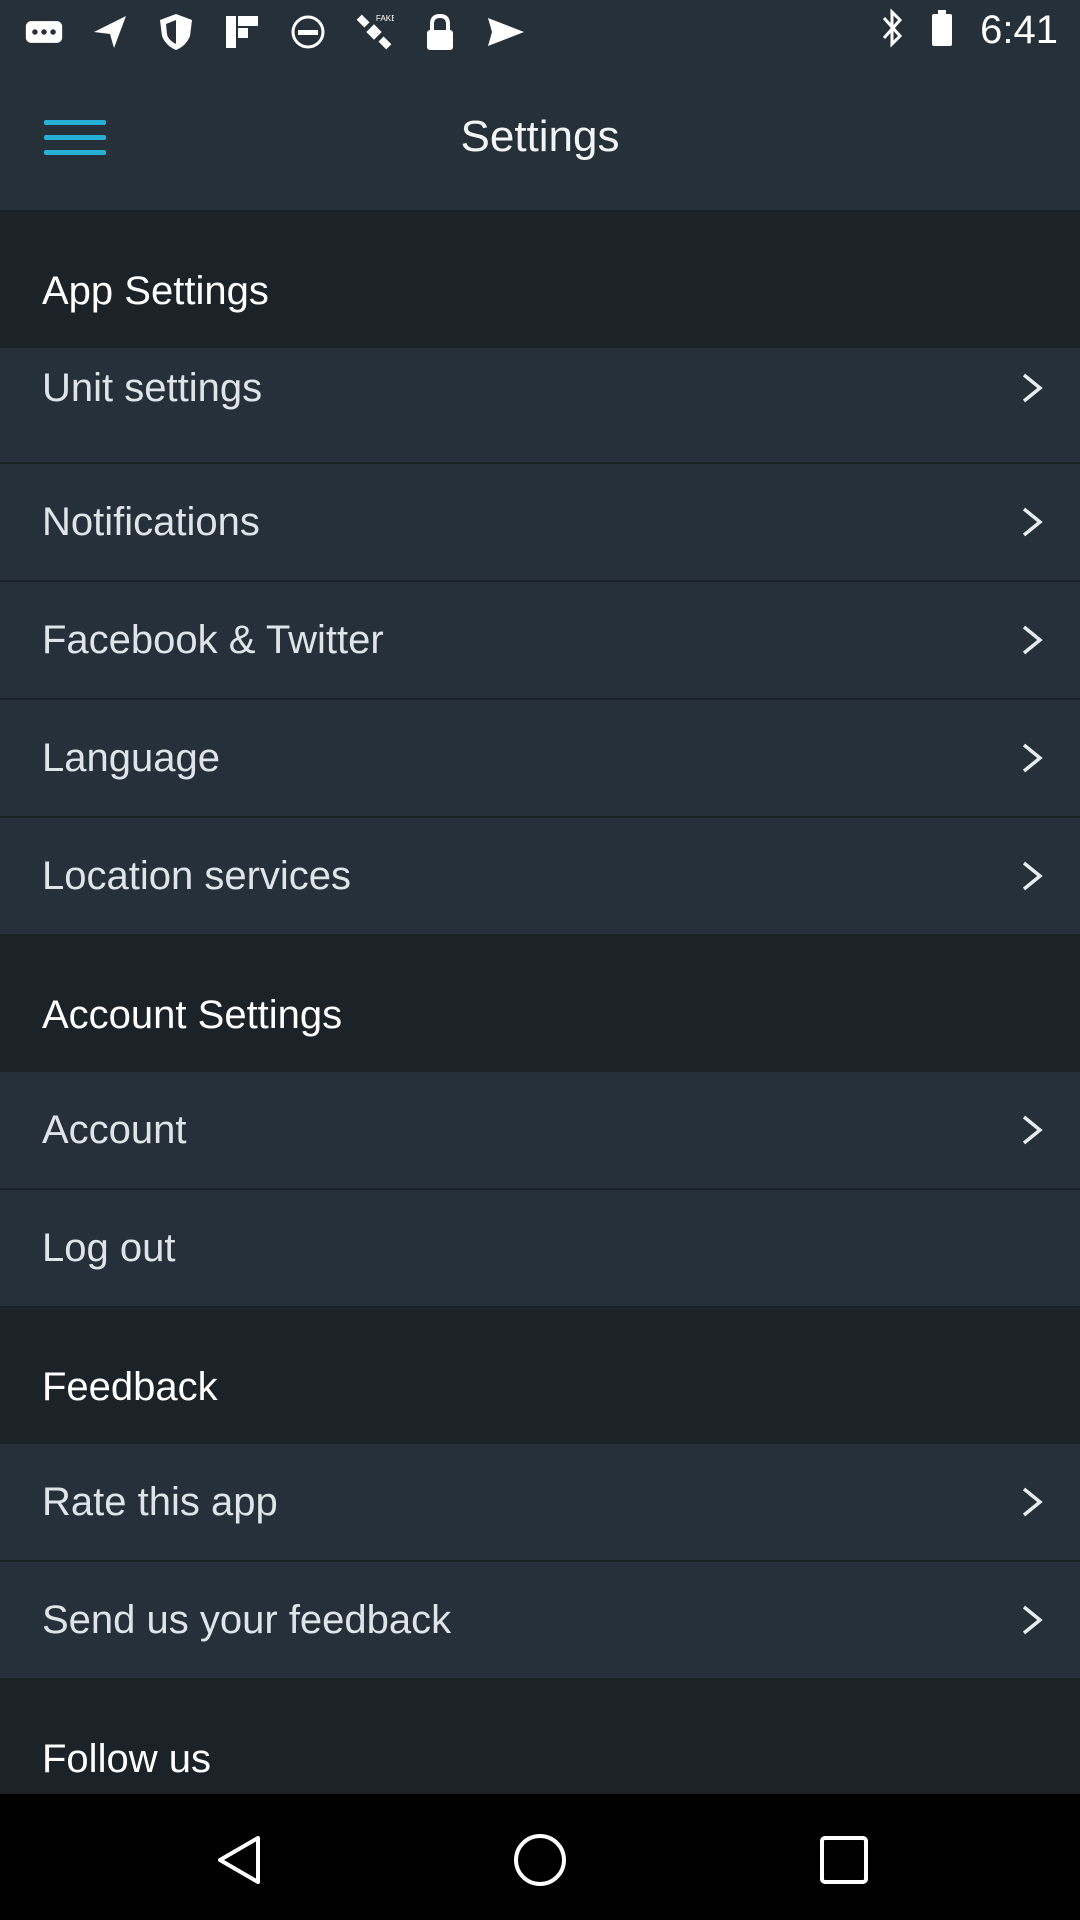 The width and height of the screenshot is (1080, 1920). Describe the element at coordinates (540, 1131) in the screenshot. I see `settings-item-account: Account` at that location.